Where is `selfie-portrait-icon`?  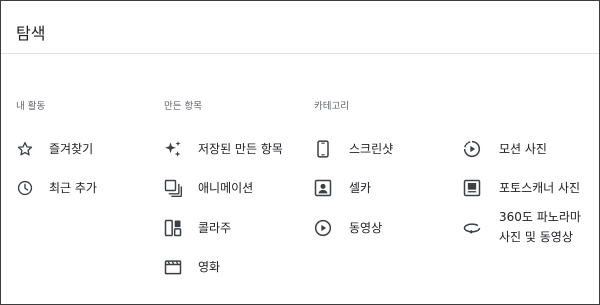 selfie-portrait-icon is located at coordinates (323, 188).